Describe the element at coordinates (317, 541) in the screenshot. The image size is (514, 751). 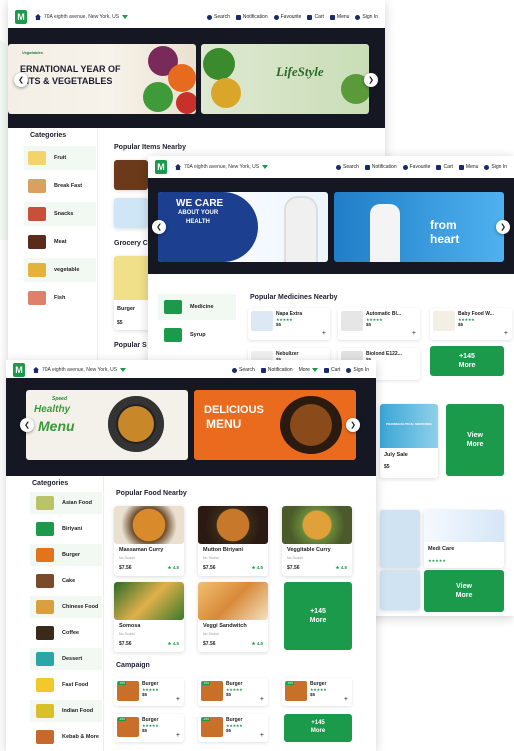
I see `food-card: Veggitable Curry No Sound $7.56 ★ 4.5` at that location.